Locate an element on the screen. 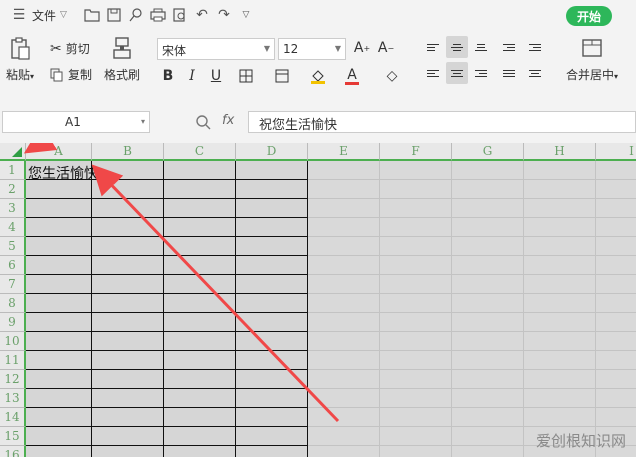 The height and width of the screenshot is (457, 636). row-header-6: 6 is located at coordinates (13, 265).